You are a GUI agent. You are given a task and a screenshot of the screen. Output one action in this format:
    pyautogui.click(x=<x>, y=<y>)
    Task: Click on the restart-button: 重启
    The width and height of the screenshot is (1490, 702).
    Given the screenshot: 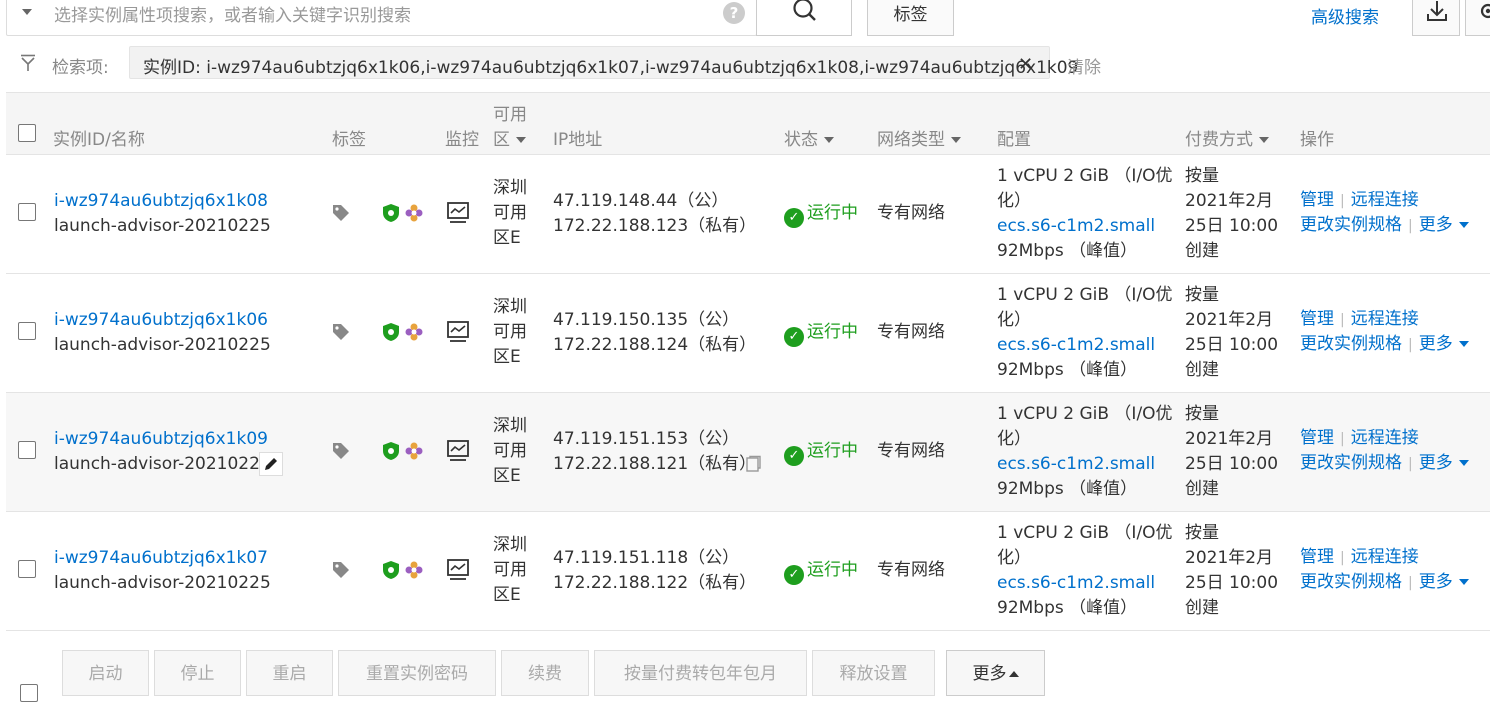 What is the action you would take?
    pyautogui.click(x=289, y=673)
    